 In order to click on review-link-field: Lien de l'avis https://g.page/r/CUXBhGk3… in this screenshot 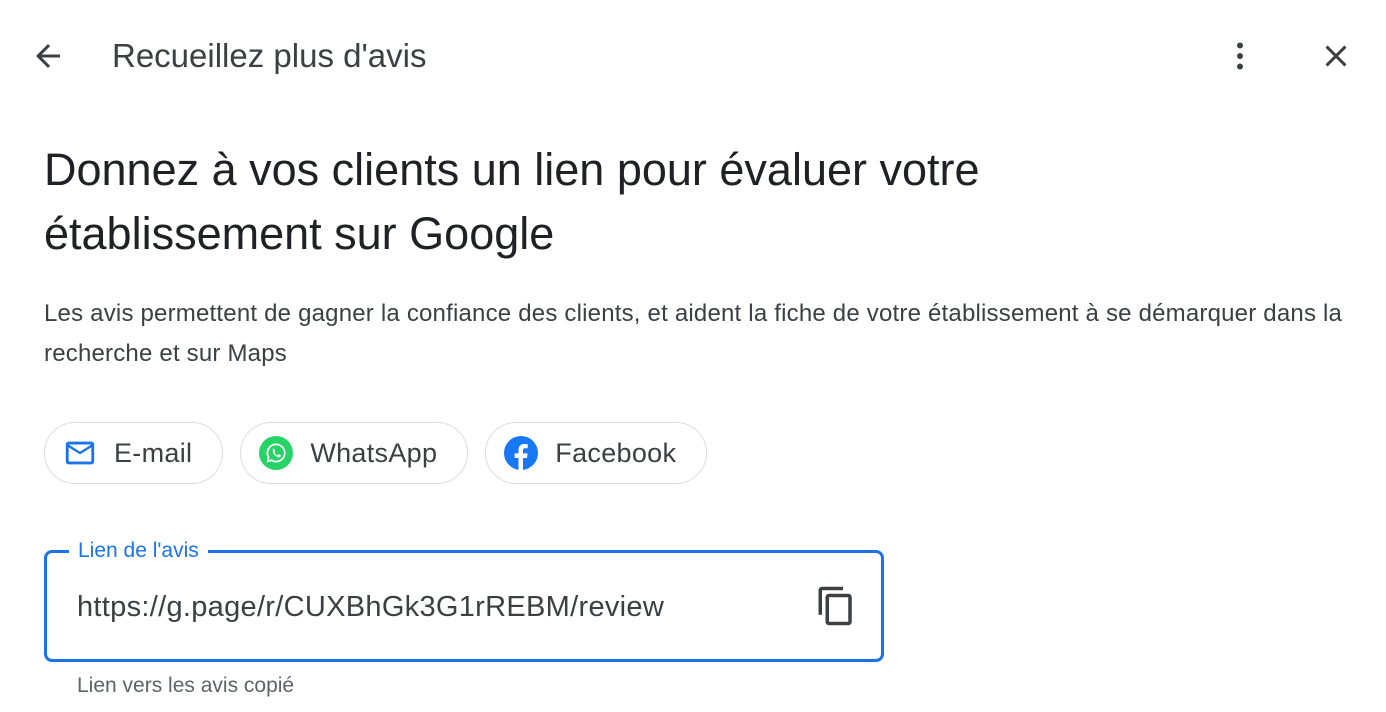, I will do `click(464, 599)`.